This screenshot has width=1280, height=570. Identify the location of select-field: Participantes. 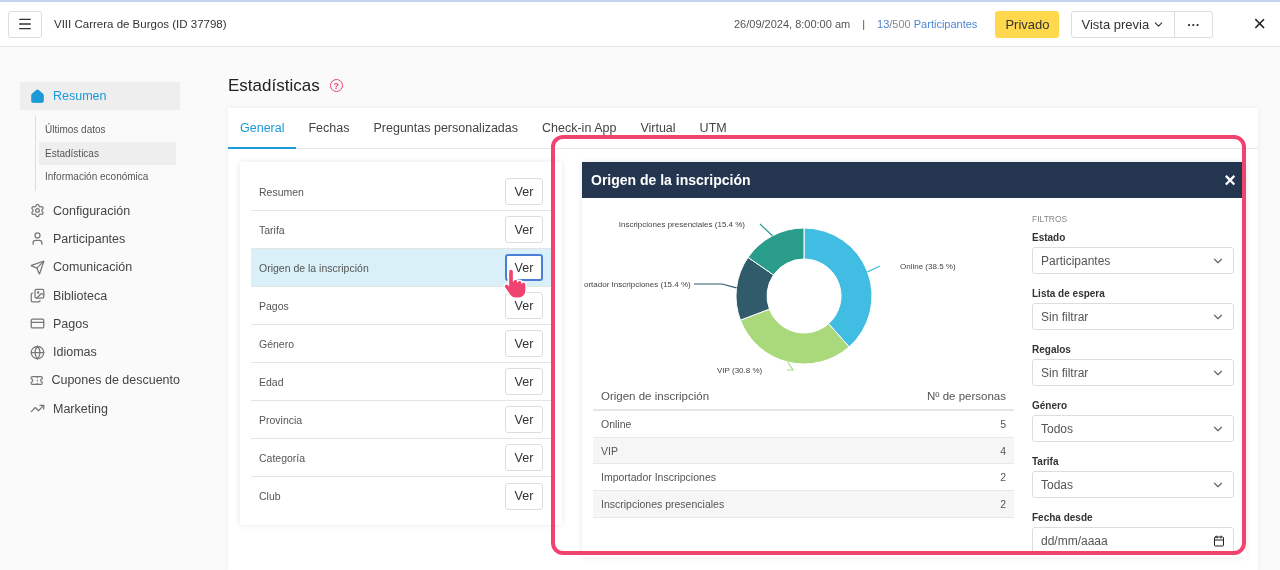
(1133, 260).